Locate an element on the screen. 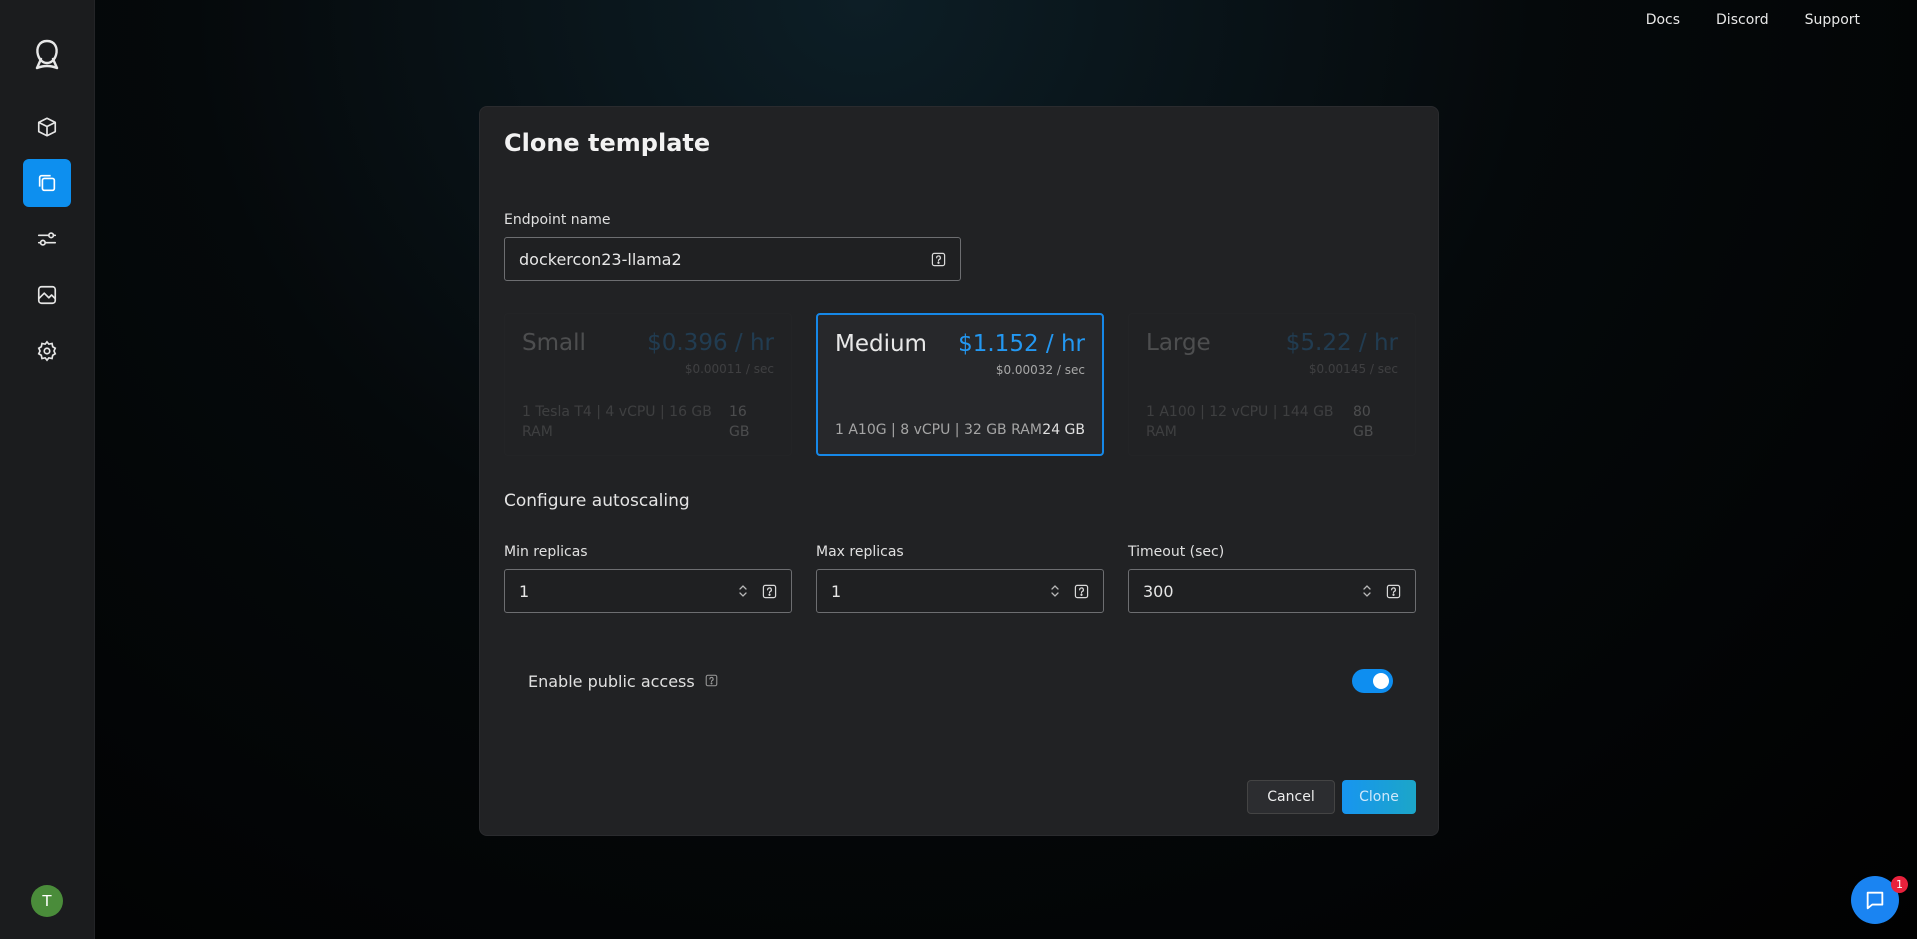 The width and height of the screenshot is (1917, 939). tier-price-per-sec: $0.00011 / sec is located at coordinates (729, 369).